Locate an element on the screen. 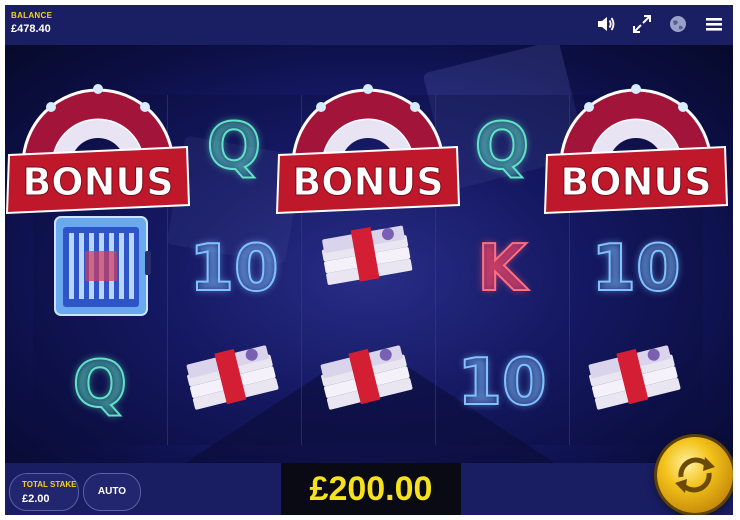 This screenshot has width=740, height=520. auto-label: AUTO is located at coordinates (112, 491).